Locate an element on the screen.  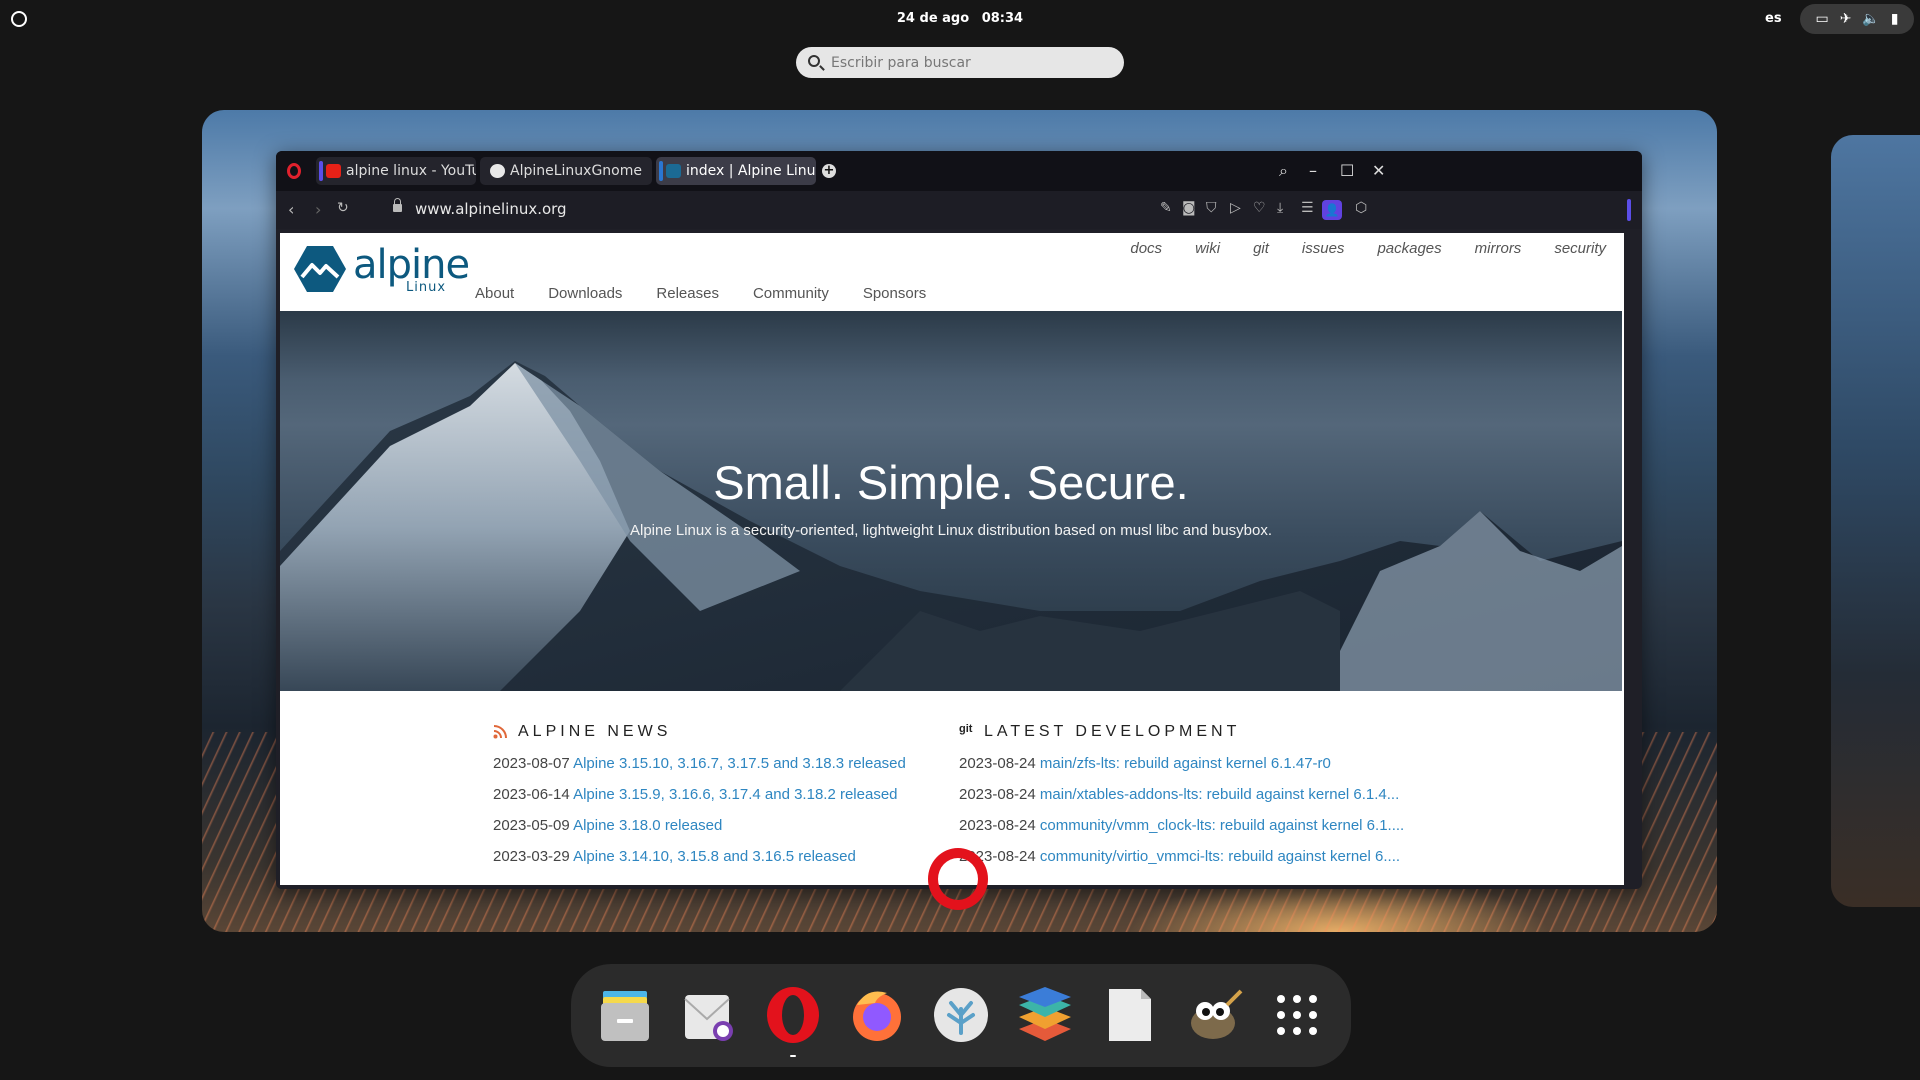
link-issues: issues is located at coordinates (1323, 248).